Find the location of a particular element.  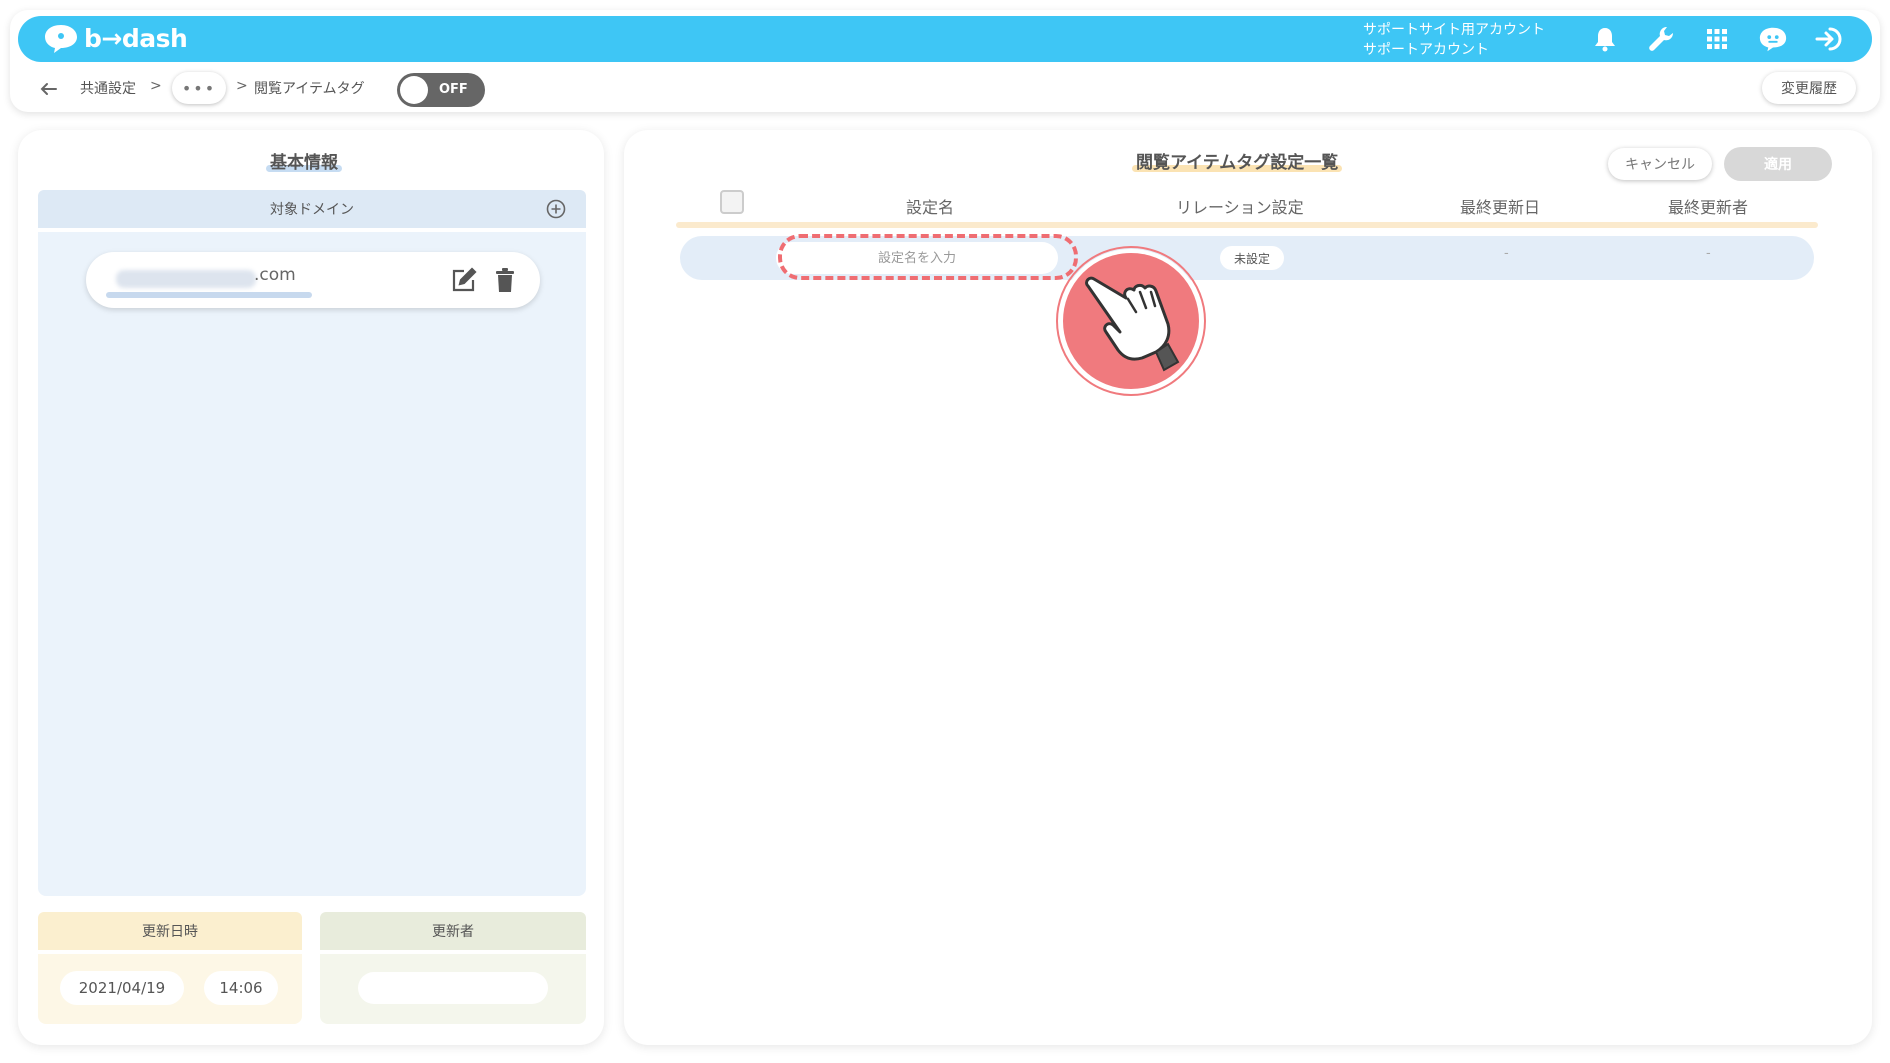

sub-bar: 共通設定 > ••• > 閲覧アイテムタグ OFF 変更履歴 is located at coordinates (945, 90).